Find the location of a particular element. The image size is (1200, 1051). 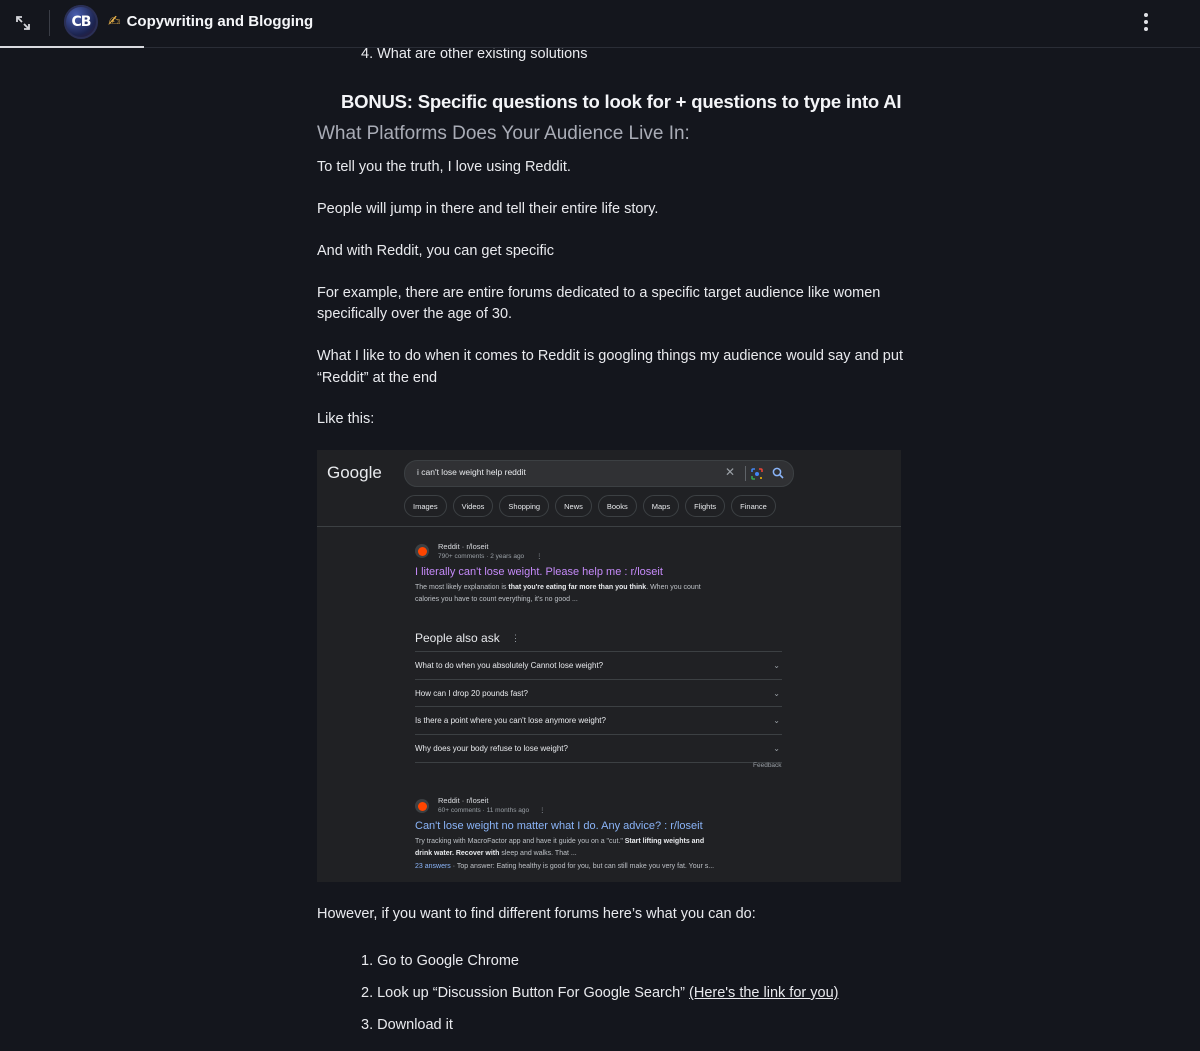

chip-images: Images is located at coordinates (425, 506).